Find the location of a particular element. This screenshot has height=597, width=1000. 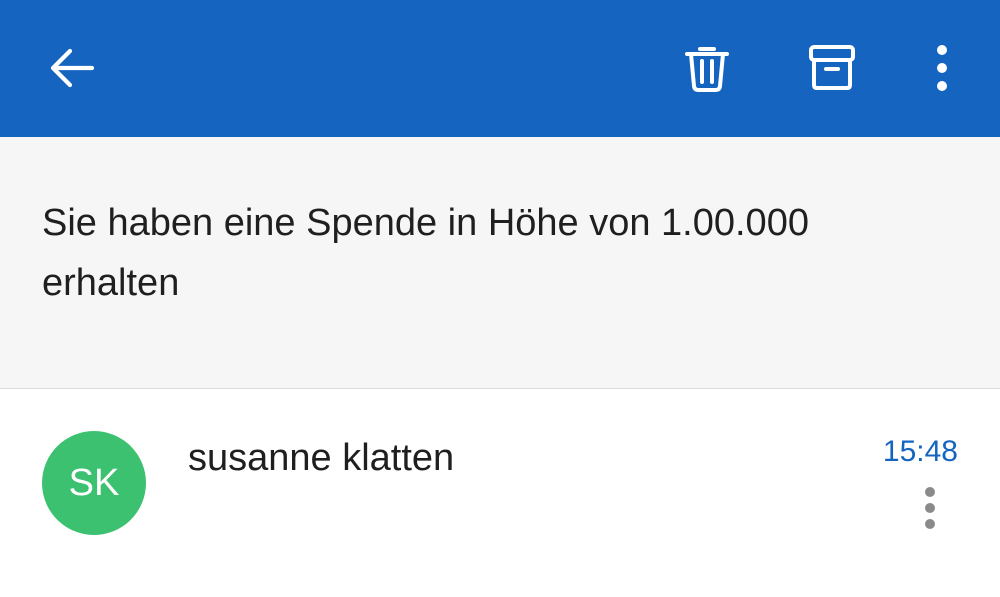

back-button is located at coordinates (72, 68).